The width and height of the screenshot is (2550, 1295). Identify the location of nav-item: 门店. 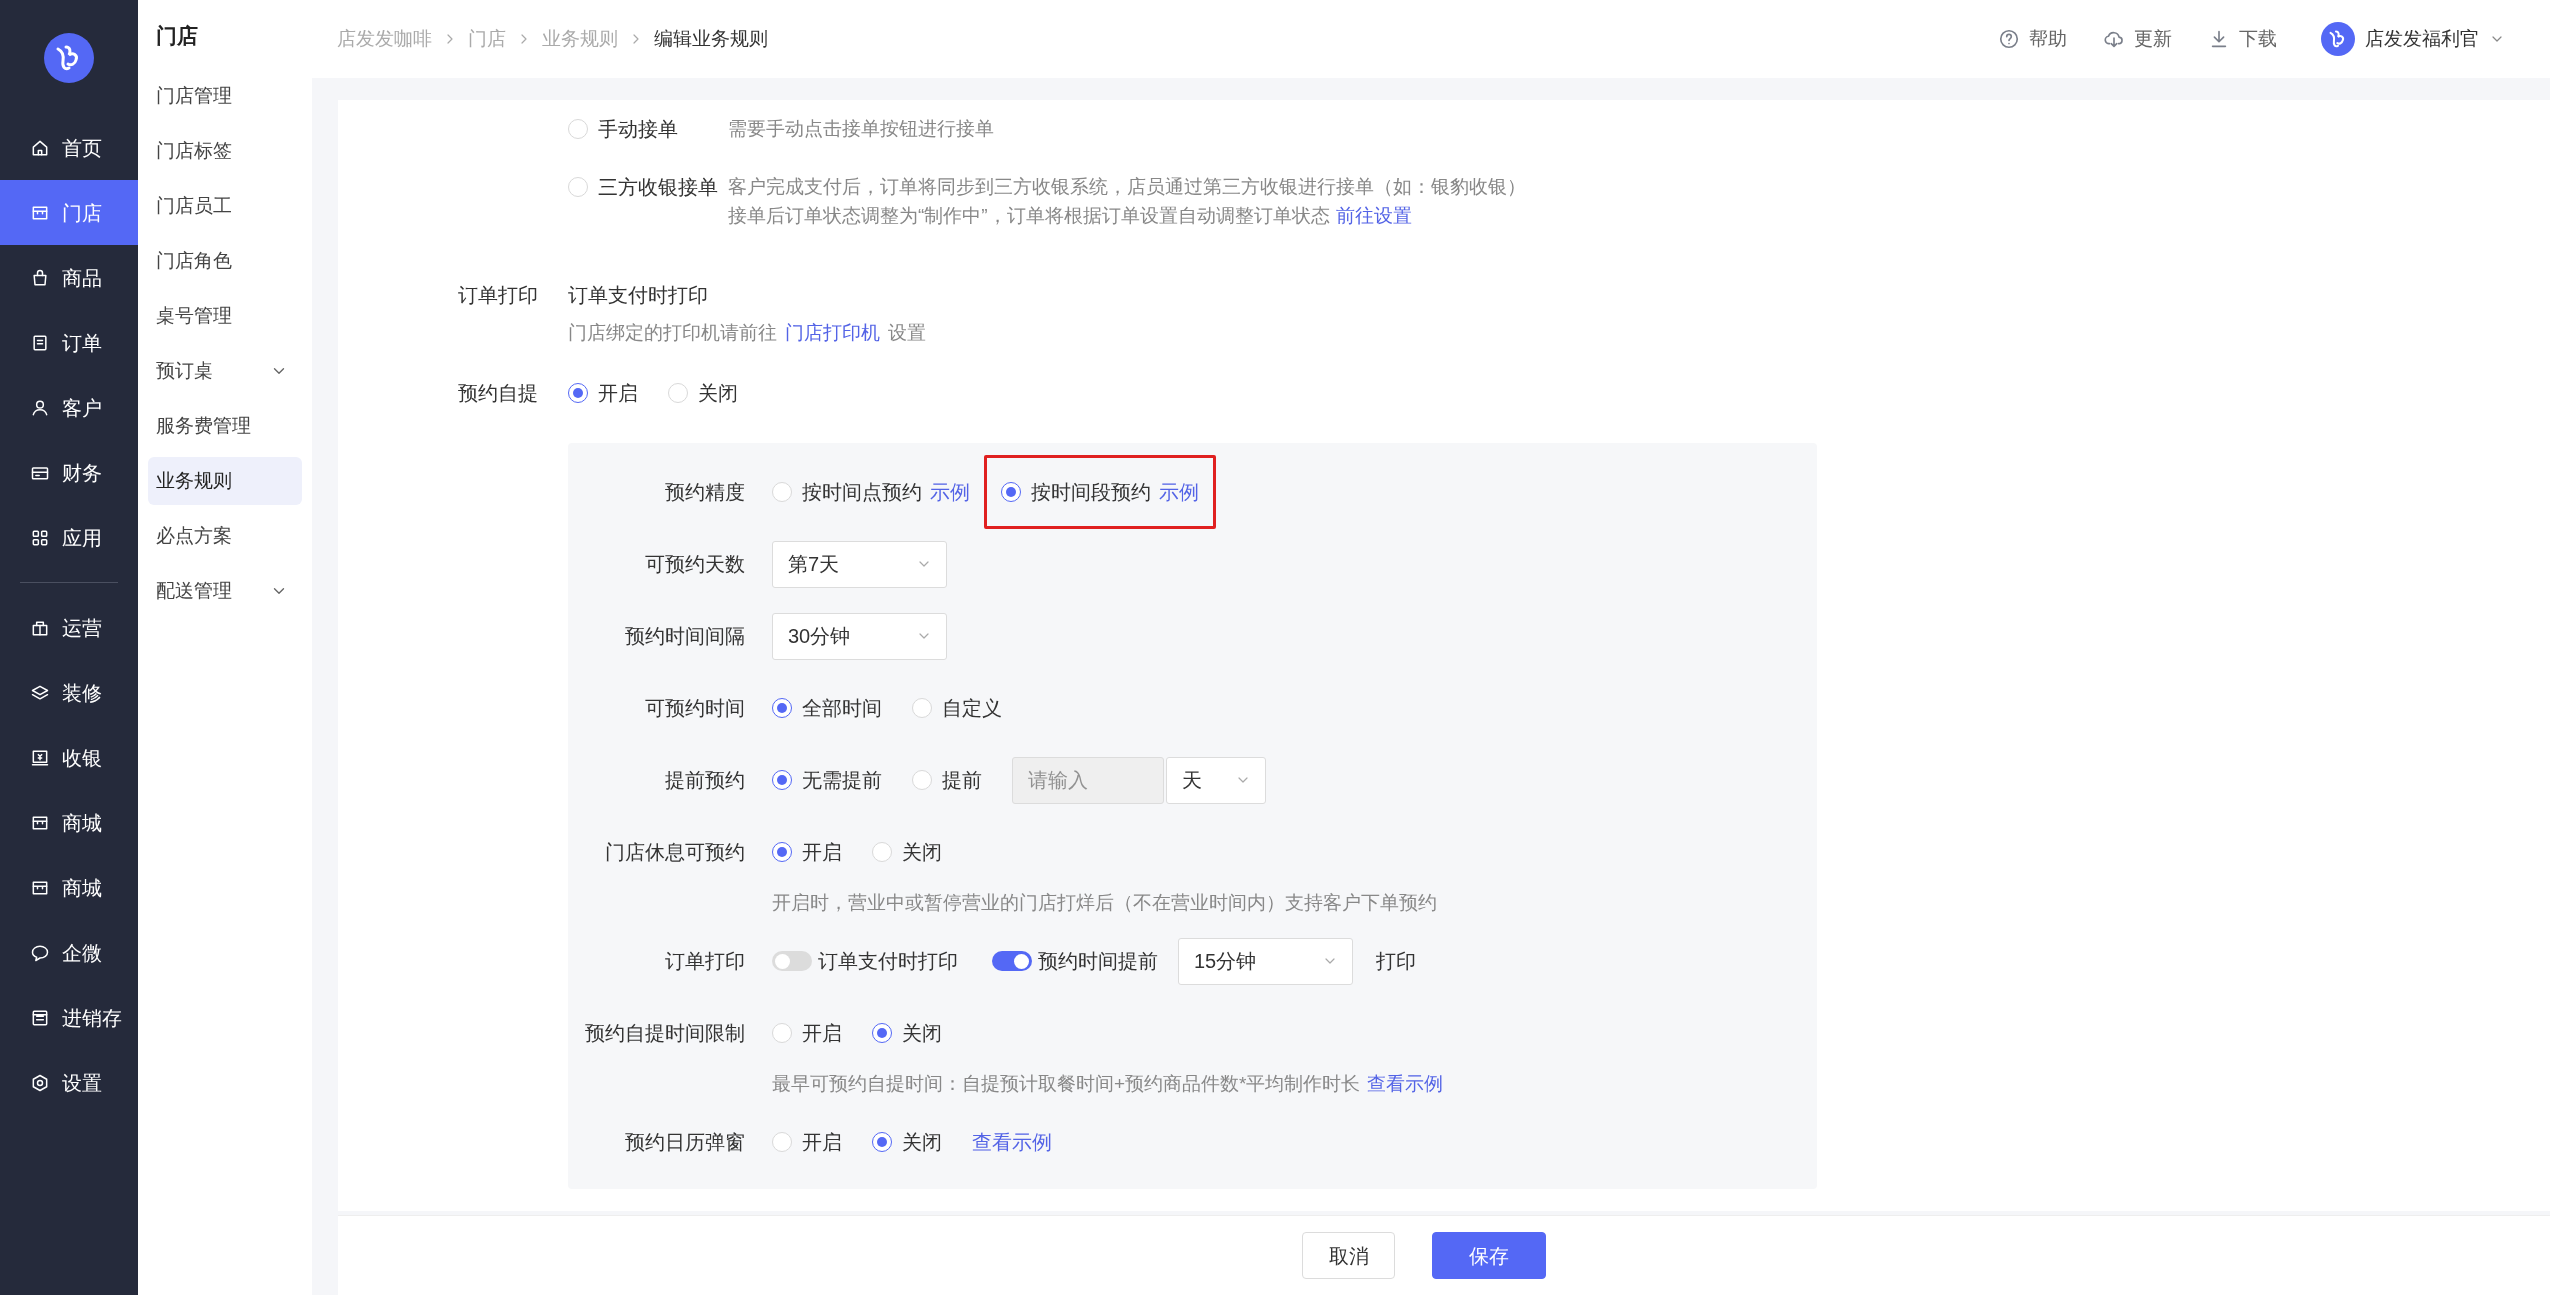
(69, 212).